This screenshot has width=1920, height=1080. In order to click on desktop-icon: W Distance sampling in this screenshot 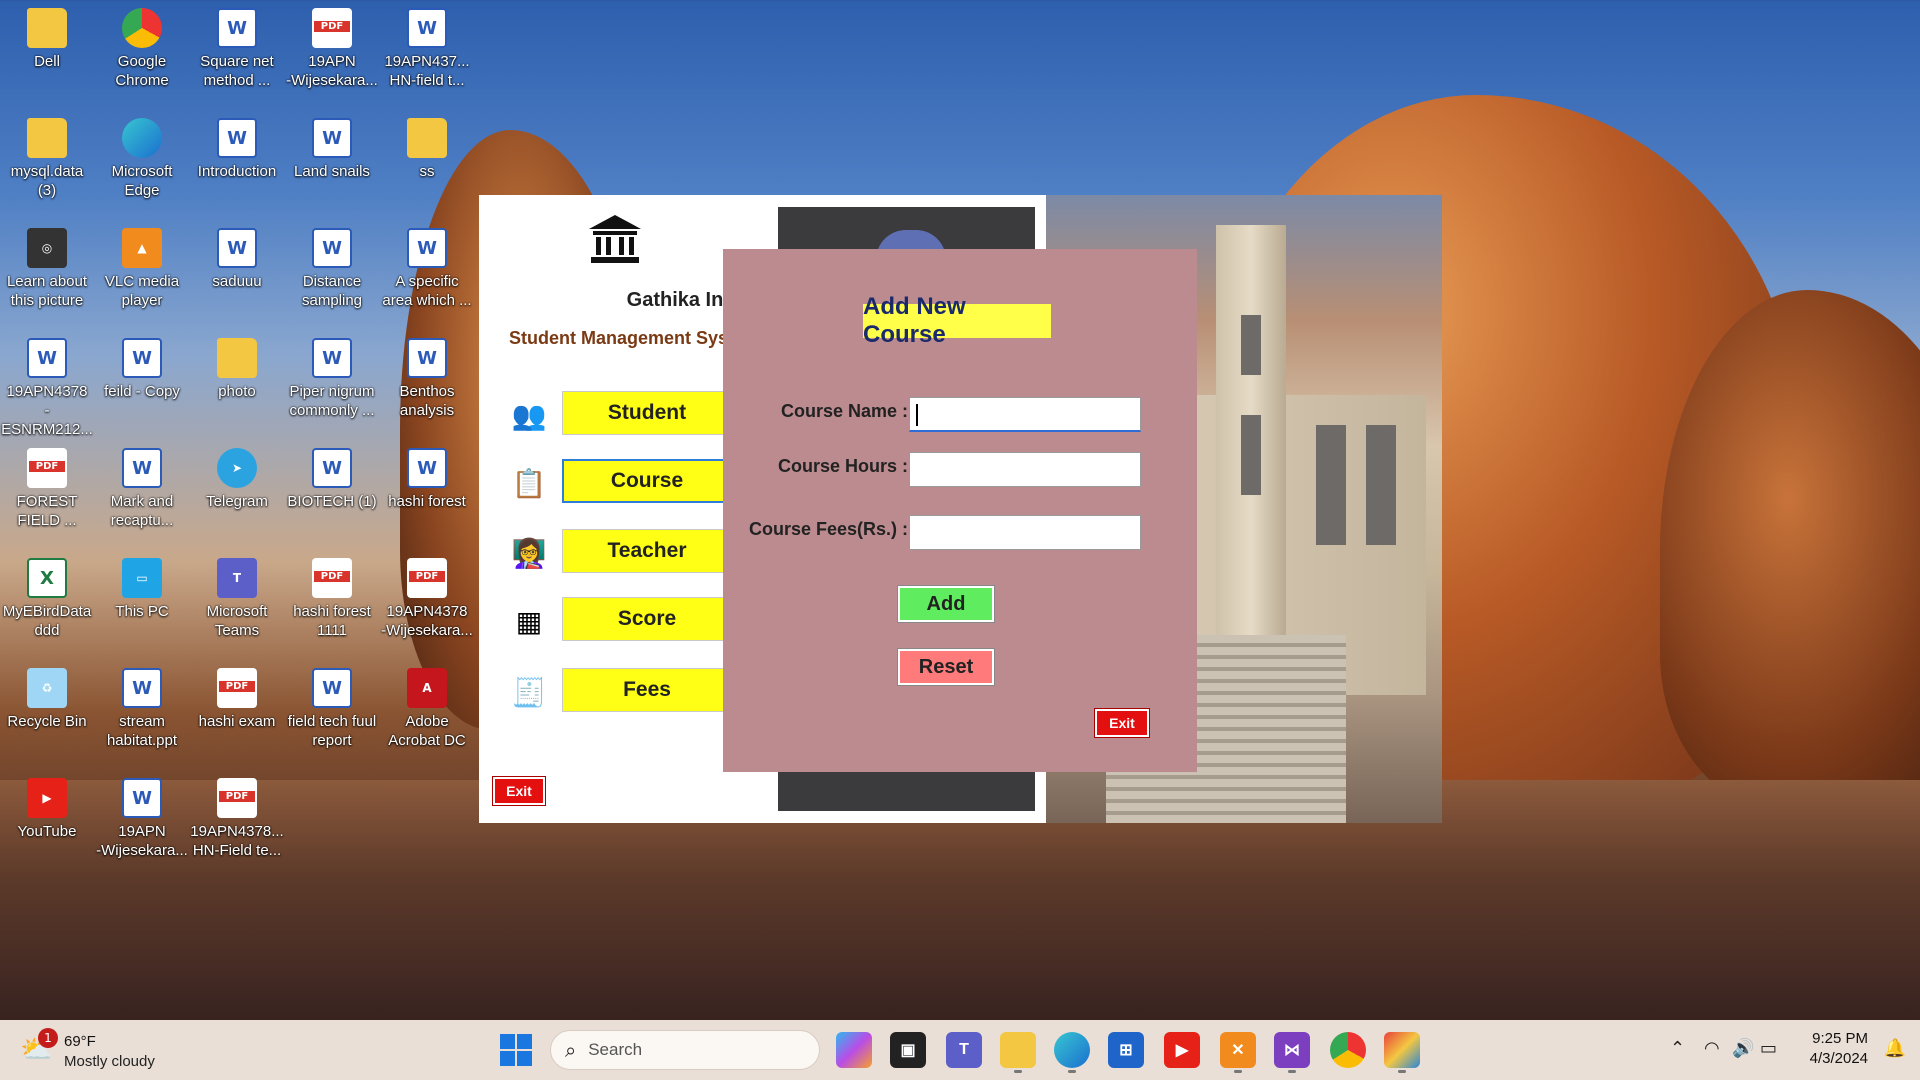, I will do `click(332, 265)`.